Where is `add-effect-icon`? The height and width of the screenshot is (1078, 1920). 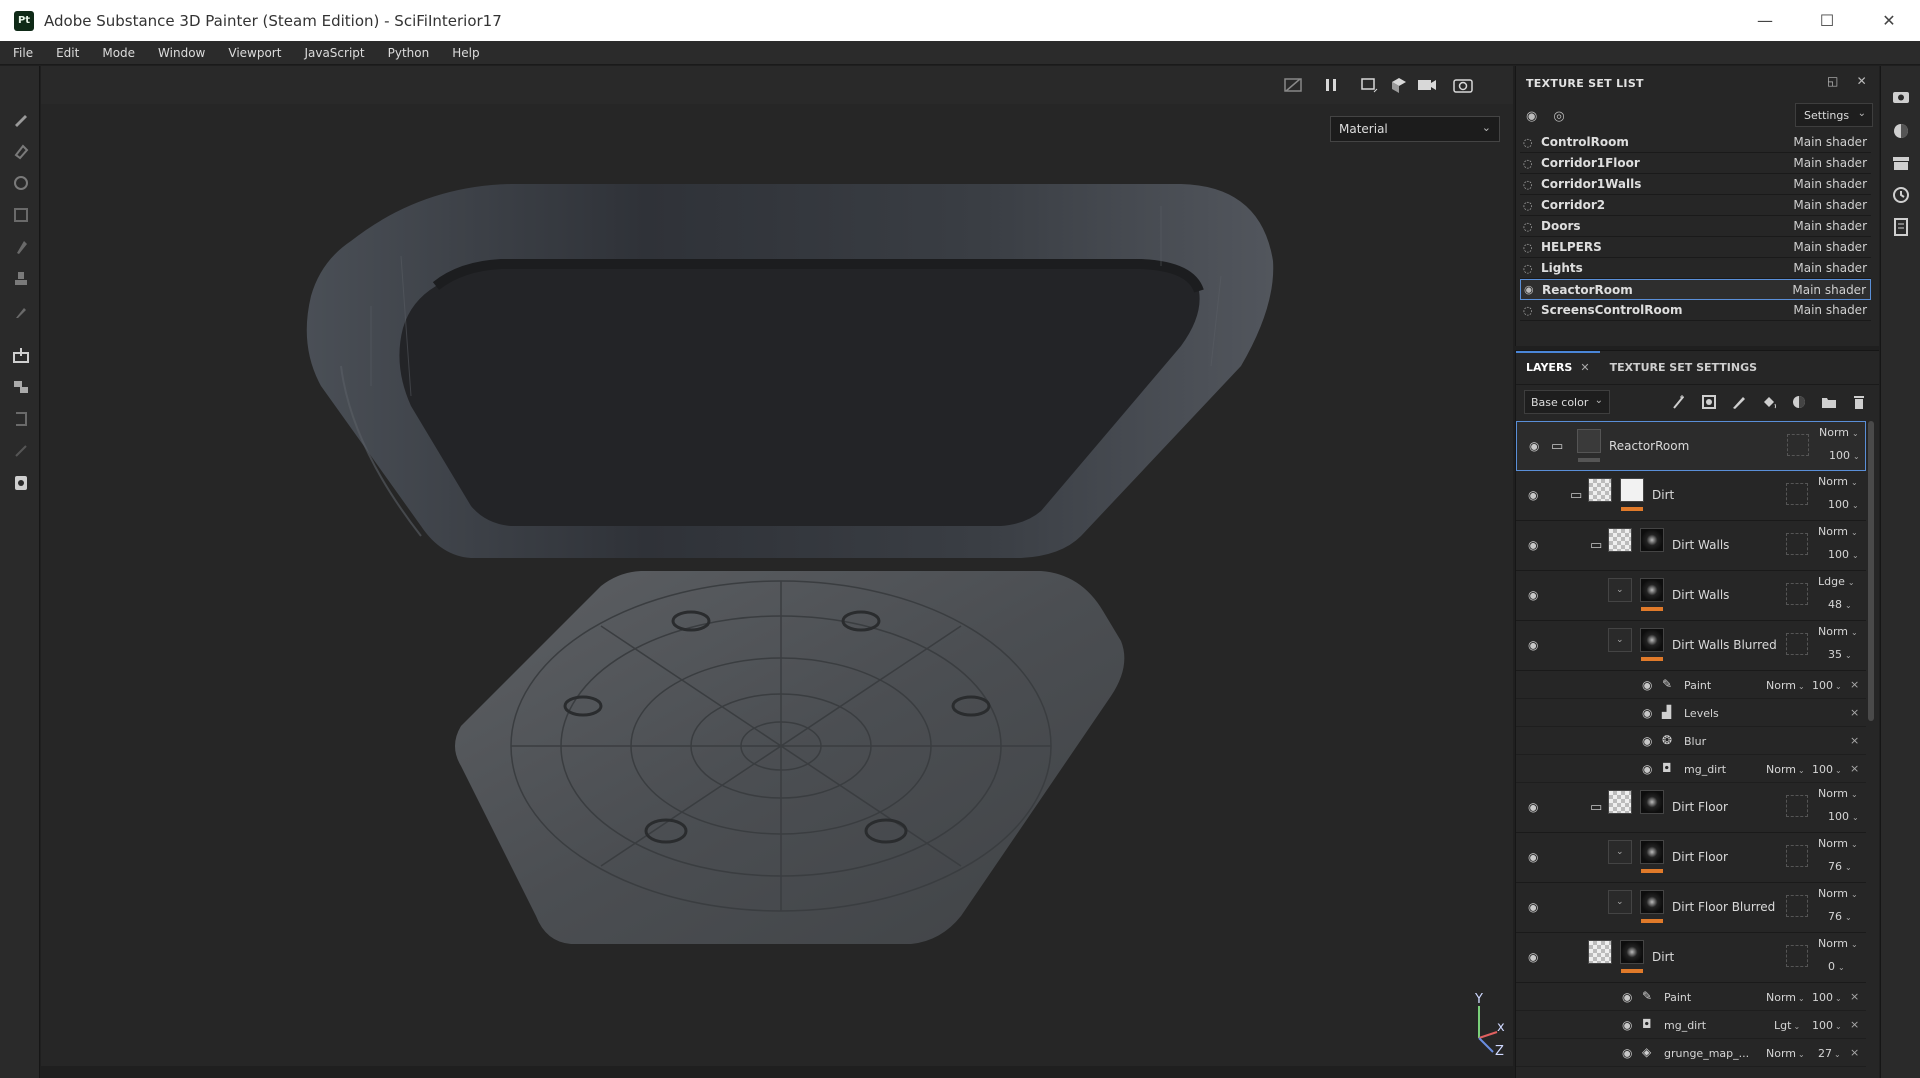
add-effect-icon is located at coordinates (1679, 402).